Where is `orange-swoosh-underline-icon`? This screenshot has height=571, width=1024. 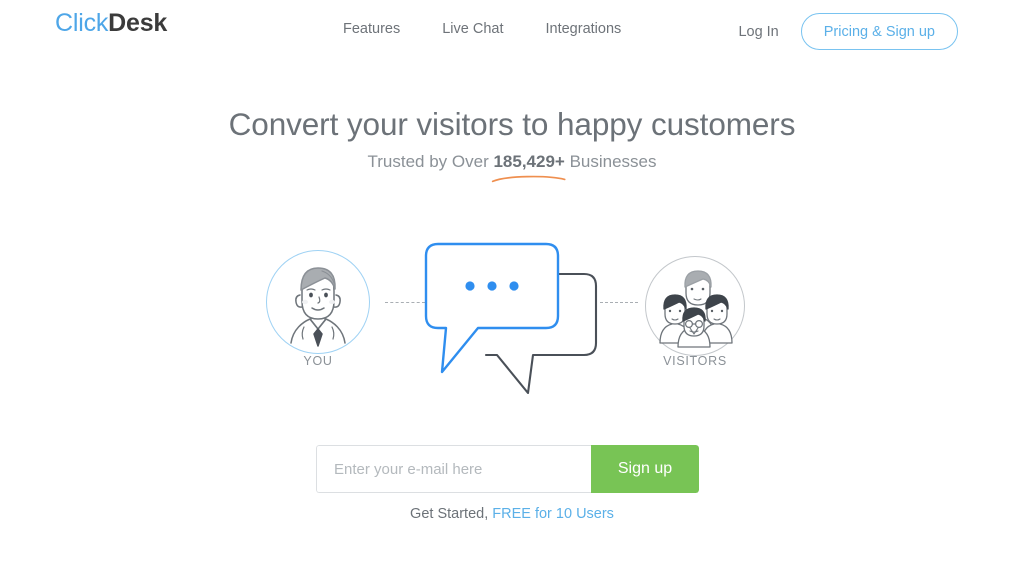 orange-swoosh-underline-icon is located at coordinates (529, 179).